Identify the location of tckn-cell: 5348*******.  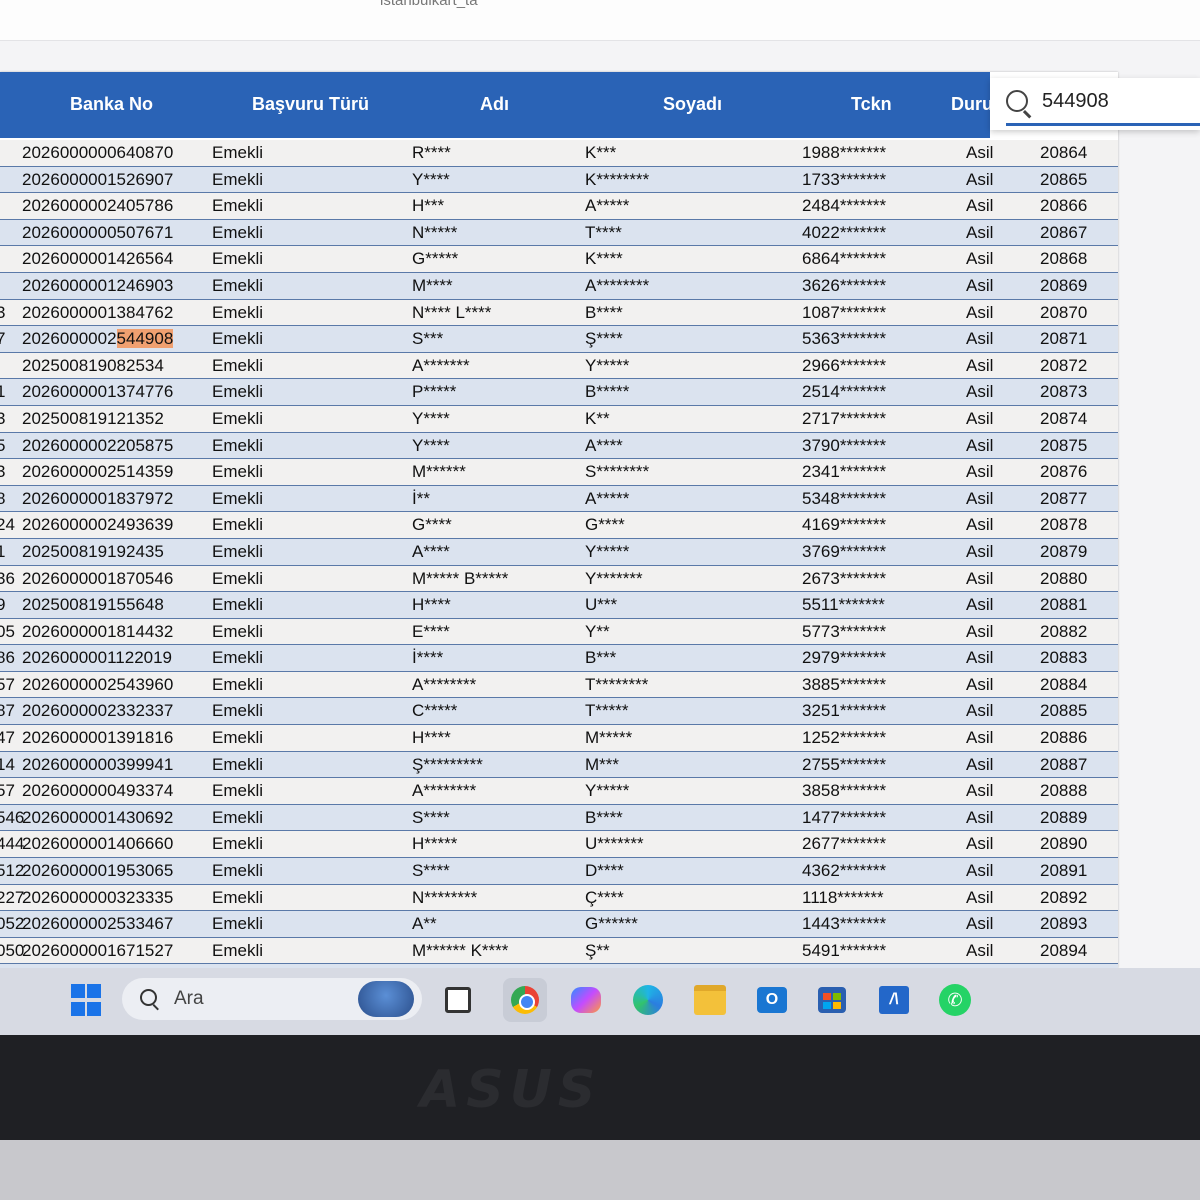
(844, 499).